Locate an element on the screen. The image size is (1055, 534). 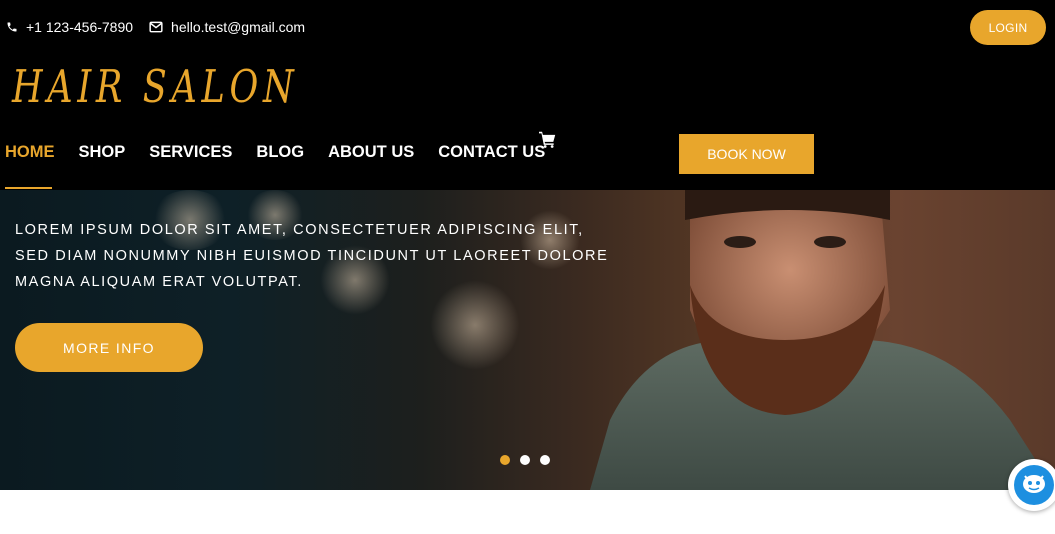
cart-button is located at coordinates (547, 142).